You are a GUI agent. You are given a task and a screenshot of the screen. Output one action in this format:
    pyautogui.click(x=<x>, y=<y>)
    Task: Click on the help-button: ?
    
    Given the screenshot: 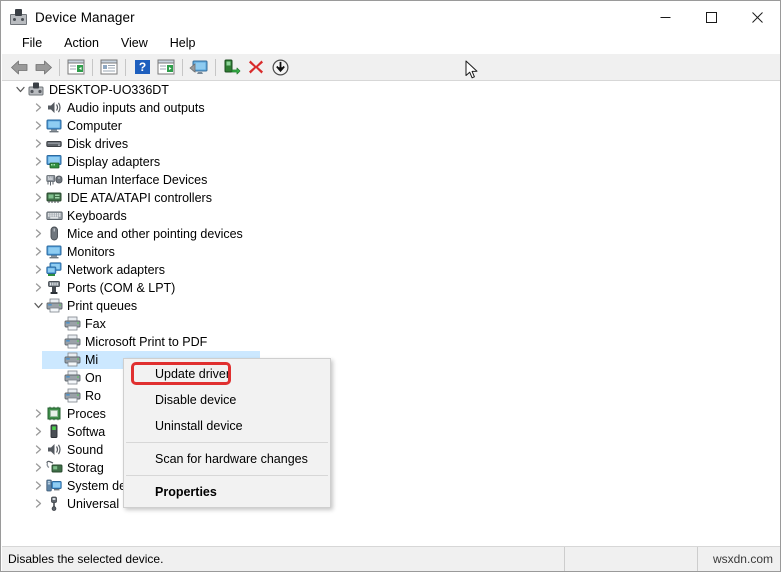 What is the action you would take?
    pyautogui.click(x=142, y=67)
    